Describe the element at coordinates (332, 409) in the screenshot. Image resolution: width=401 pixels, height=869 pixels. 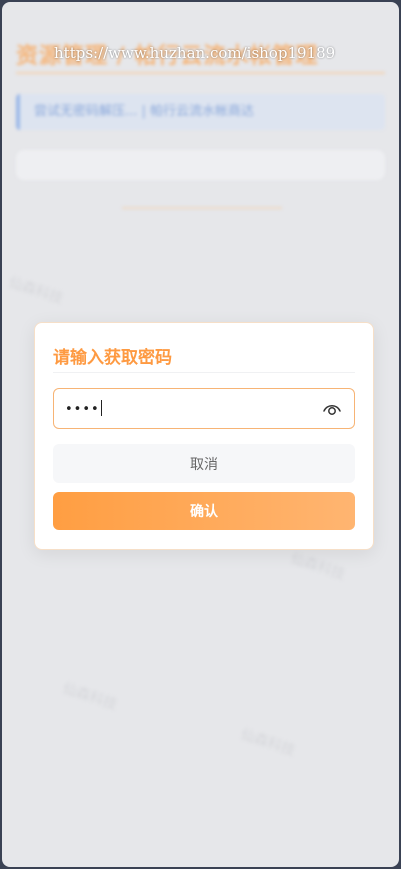
I see `eye-icon` at that location.